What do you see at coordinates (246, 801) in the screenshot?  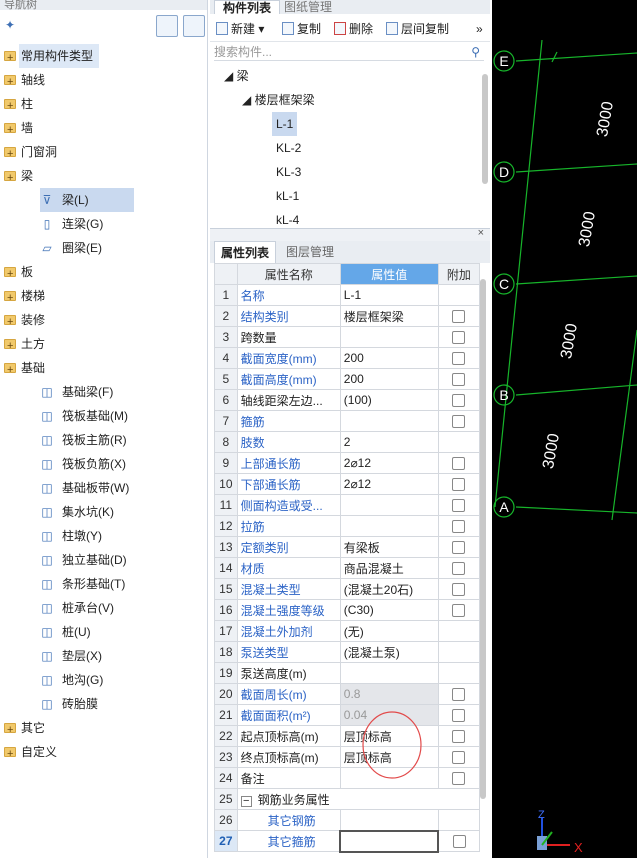 I see `collapse-icon: −` at bounding box center [246, 801].